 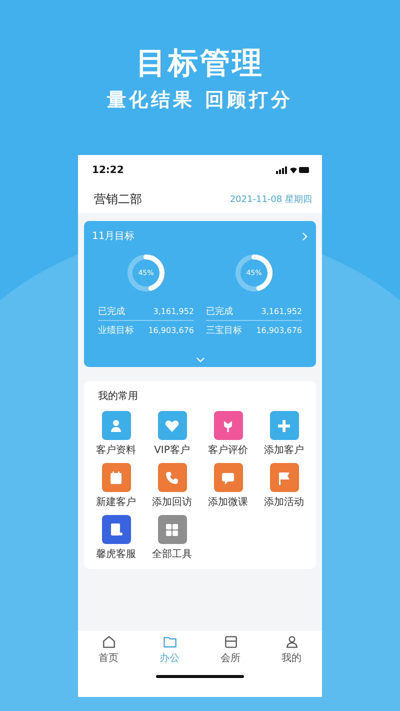 I want to click on heart-icon, so click(x=172, y=426).